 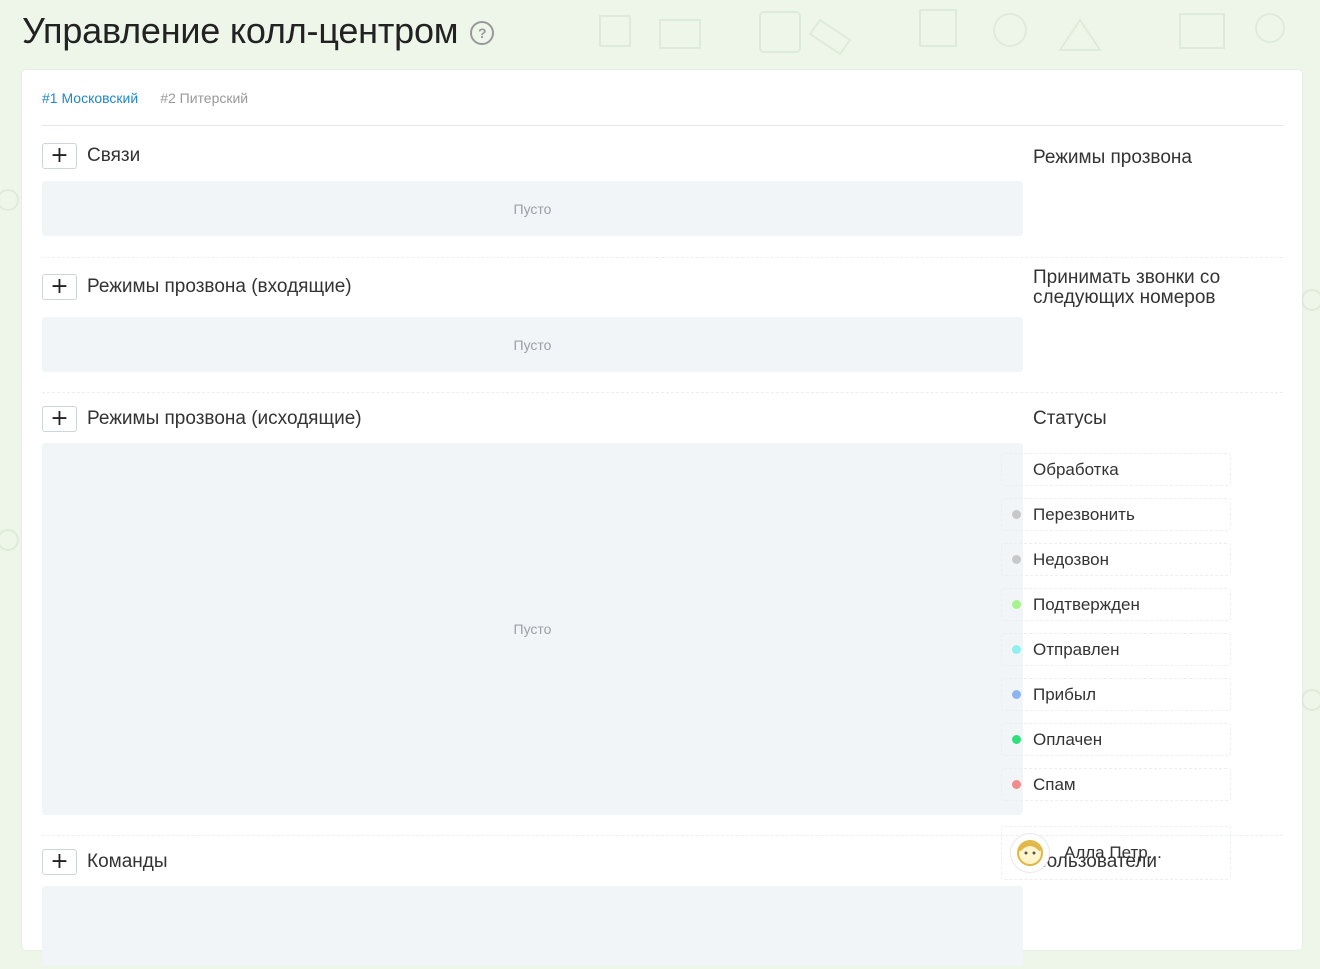 I want to click on status-item: Прибыл, so click(x=1116, y=694).